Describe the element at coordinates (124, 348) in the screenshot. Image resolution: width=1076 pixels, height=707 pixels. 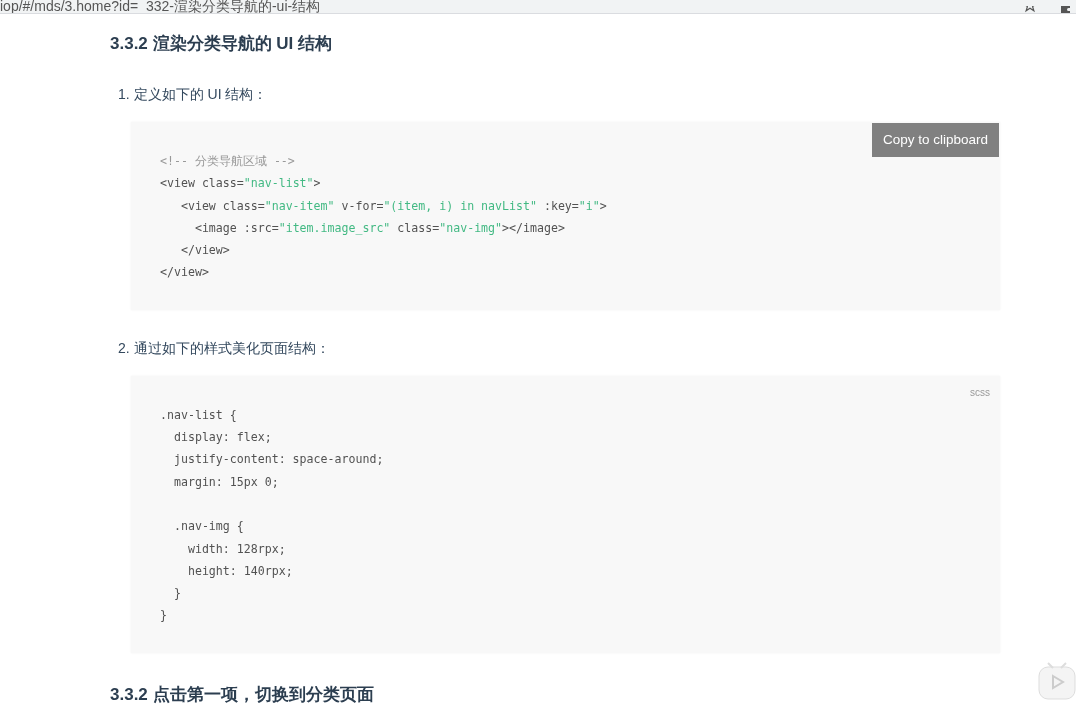
I see `step-number: 2.` at that location.